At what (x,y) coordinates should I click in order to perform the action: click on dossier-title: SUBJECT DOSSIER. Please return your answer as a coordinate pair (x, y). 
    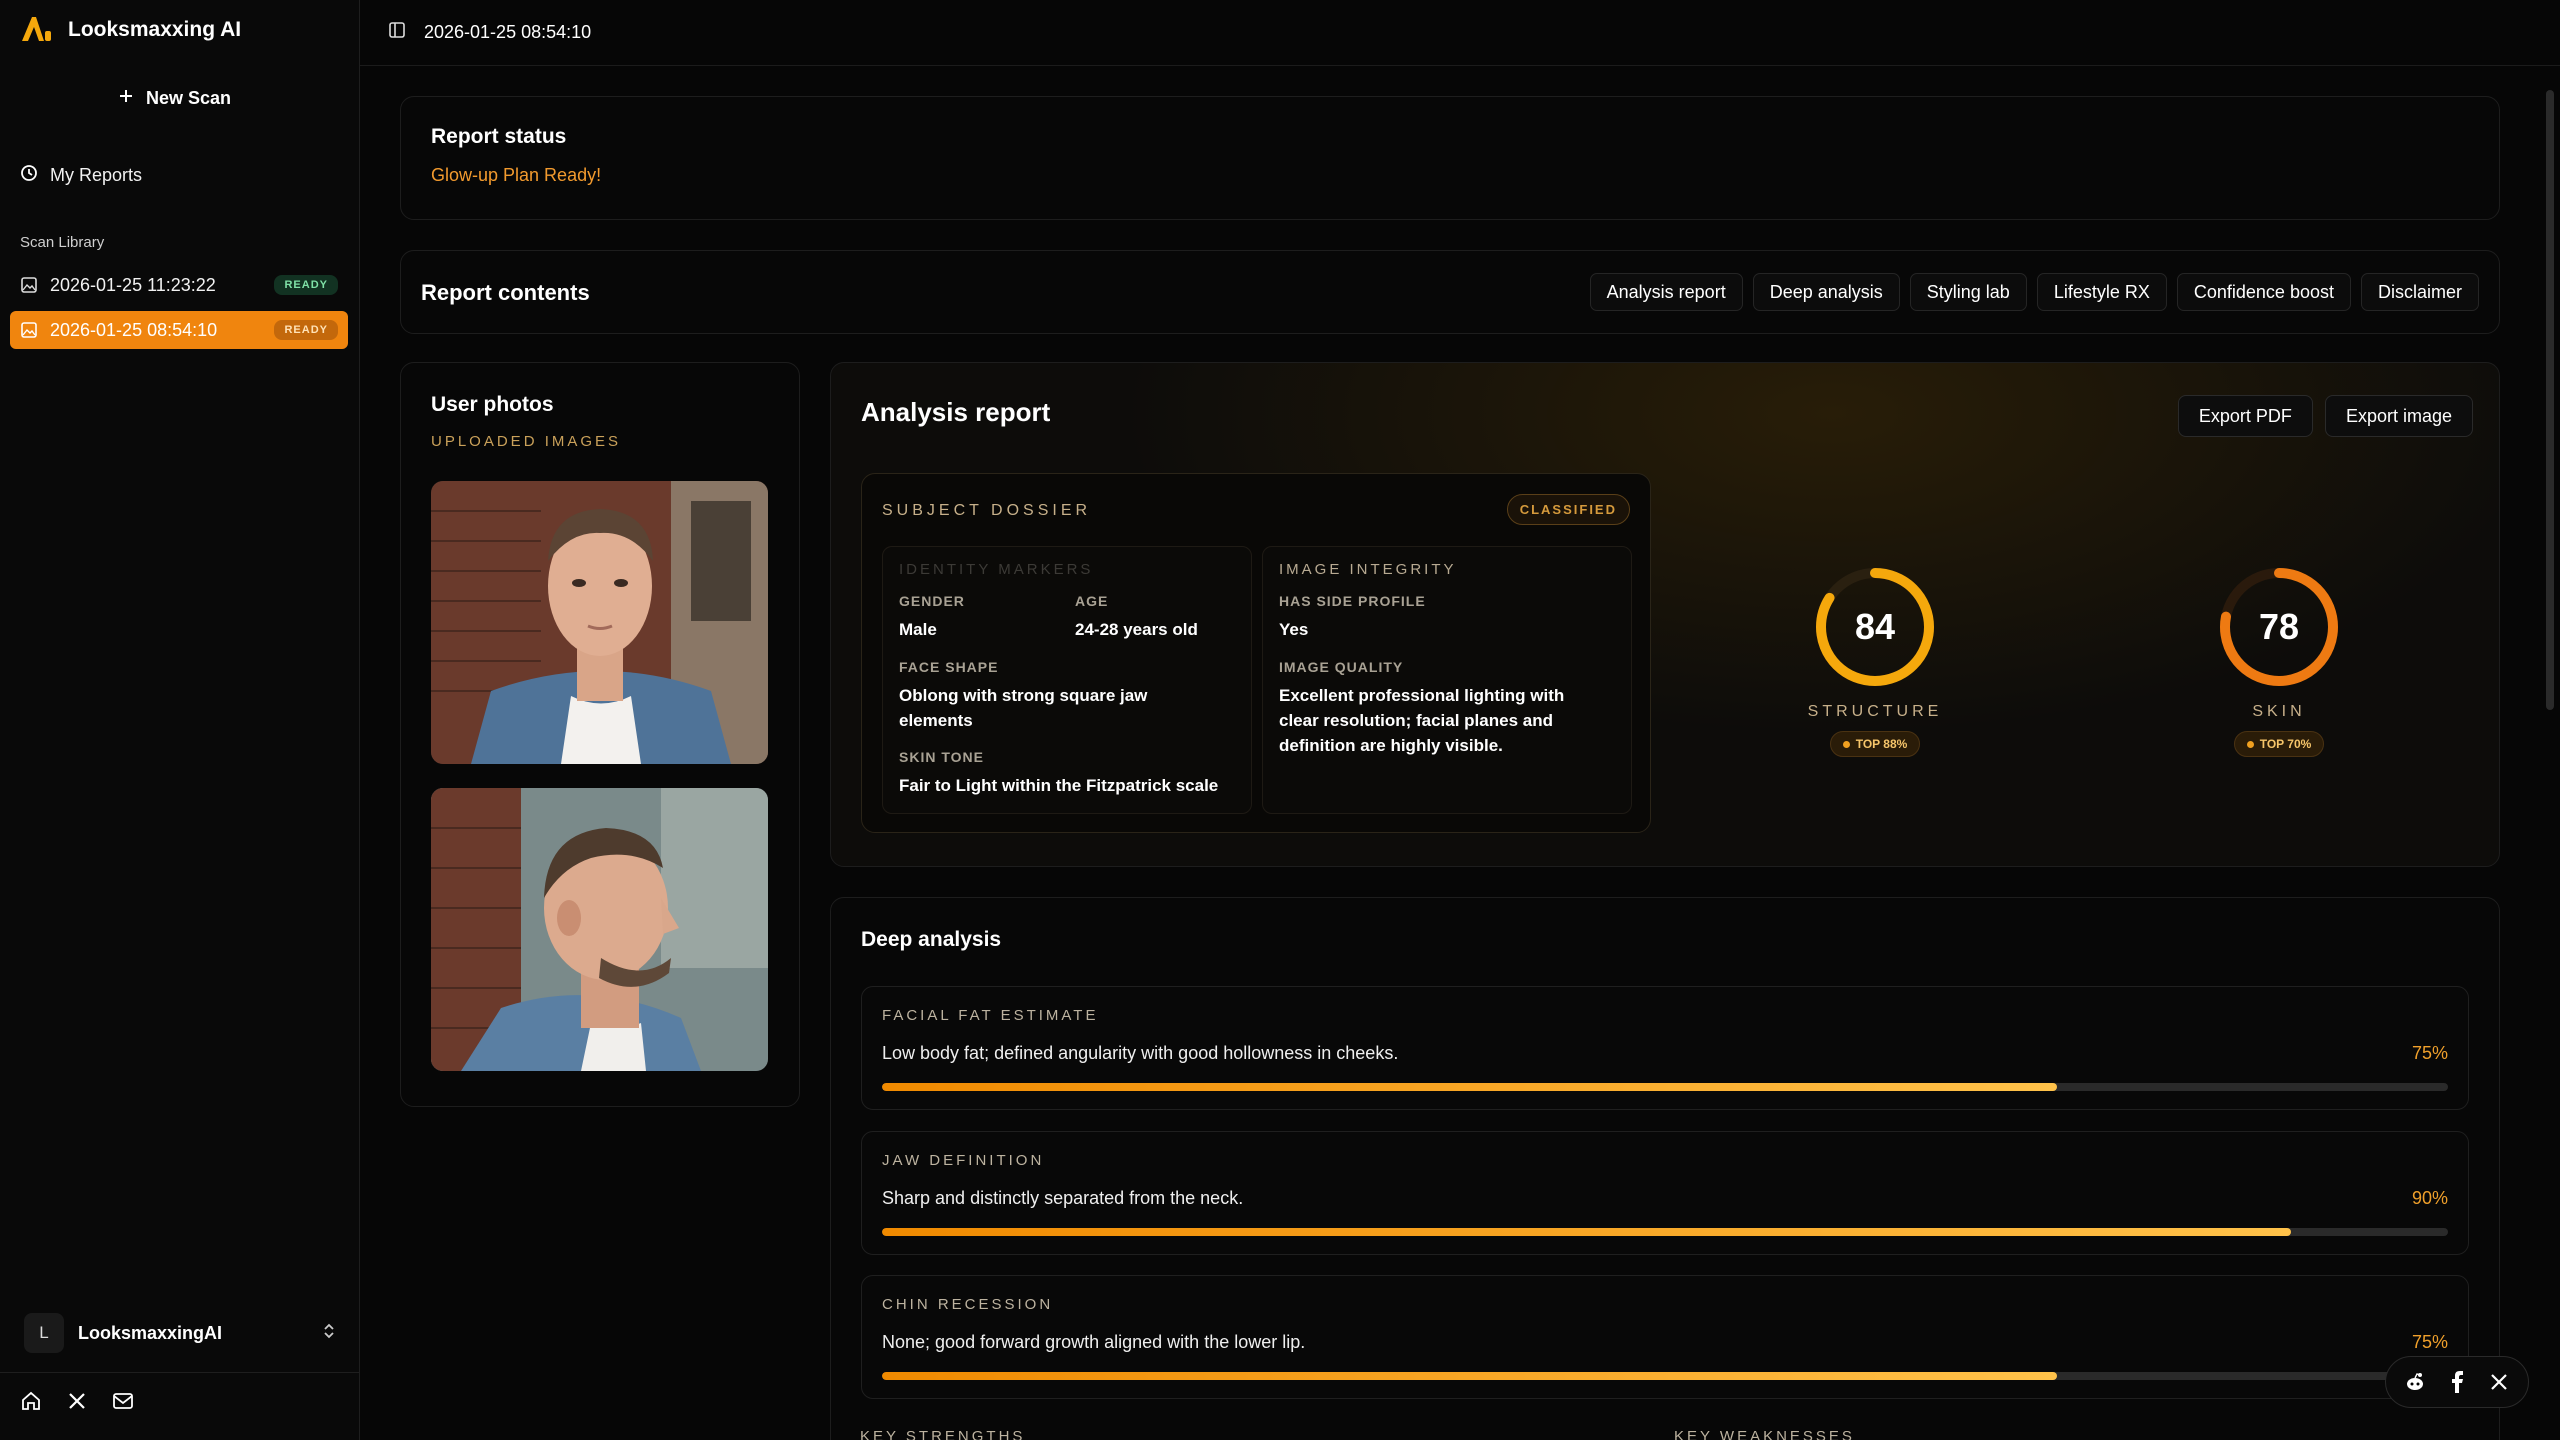
    Looking at the image, I should click on (987, 510).